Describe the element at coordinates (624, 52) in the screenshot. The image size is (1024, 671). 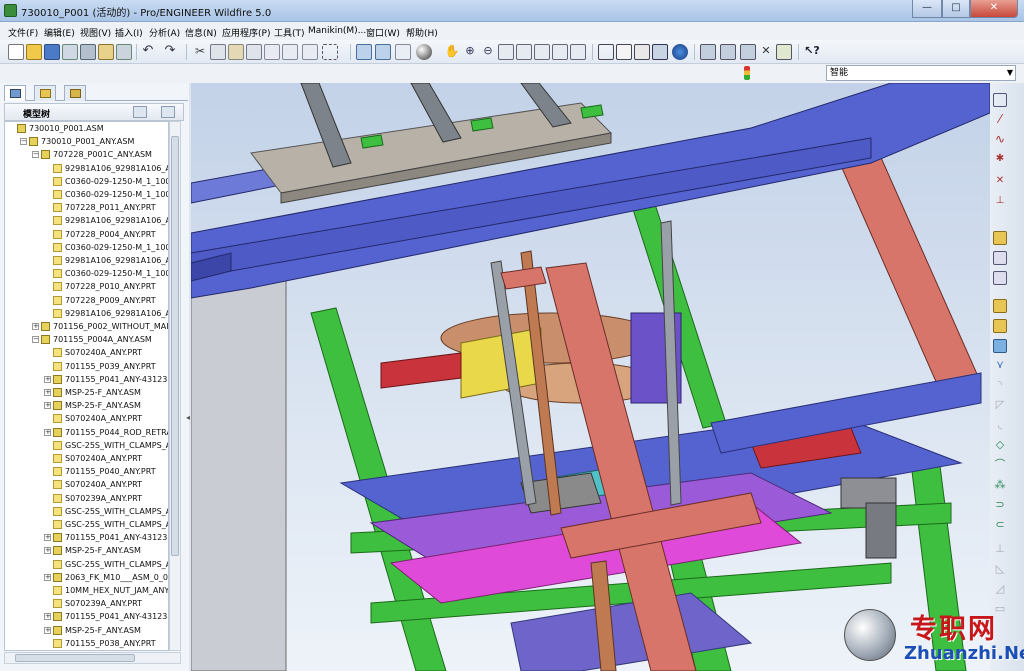
I see `hidden-line-icon` at that location.